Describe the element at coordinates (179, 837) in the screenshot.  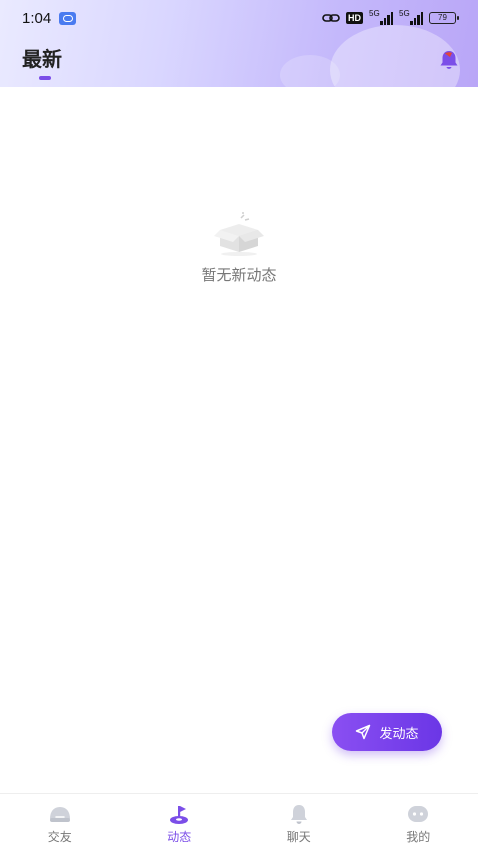
I see `tab-moments-label: 动态` at that location.